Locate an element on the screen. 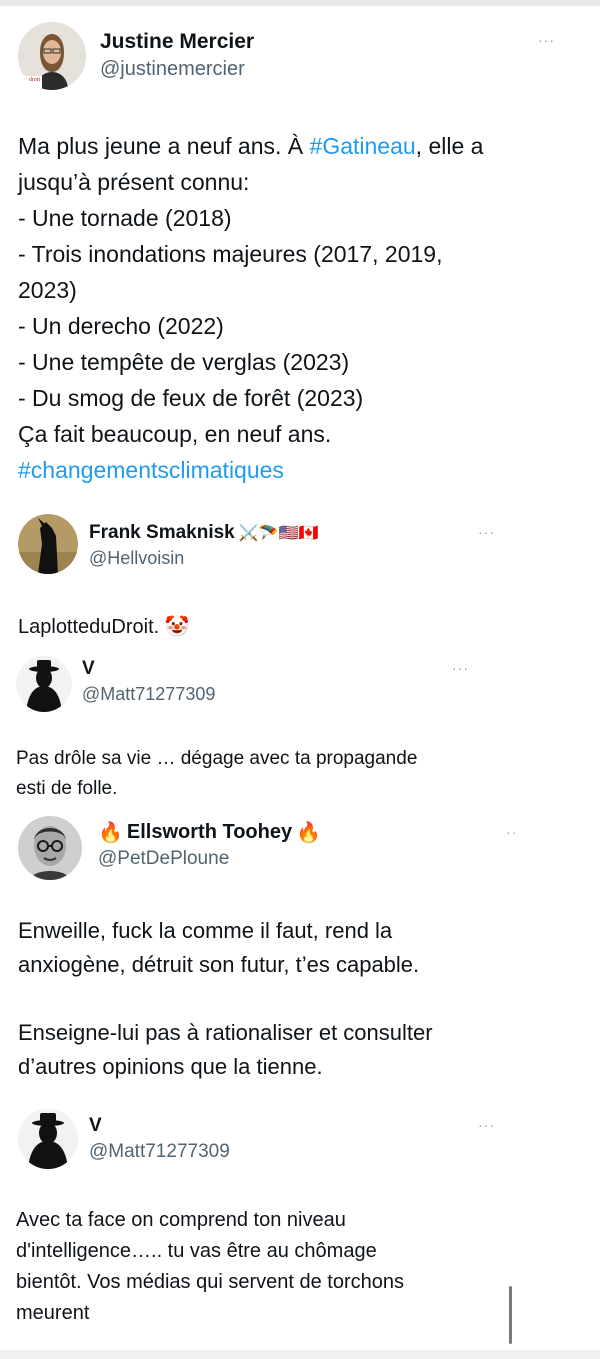 The image size is (600, 1359). display-name: Justine Mercier is located at coordinates (177, 42).